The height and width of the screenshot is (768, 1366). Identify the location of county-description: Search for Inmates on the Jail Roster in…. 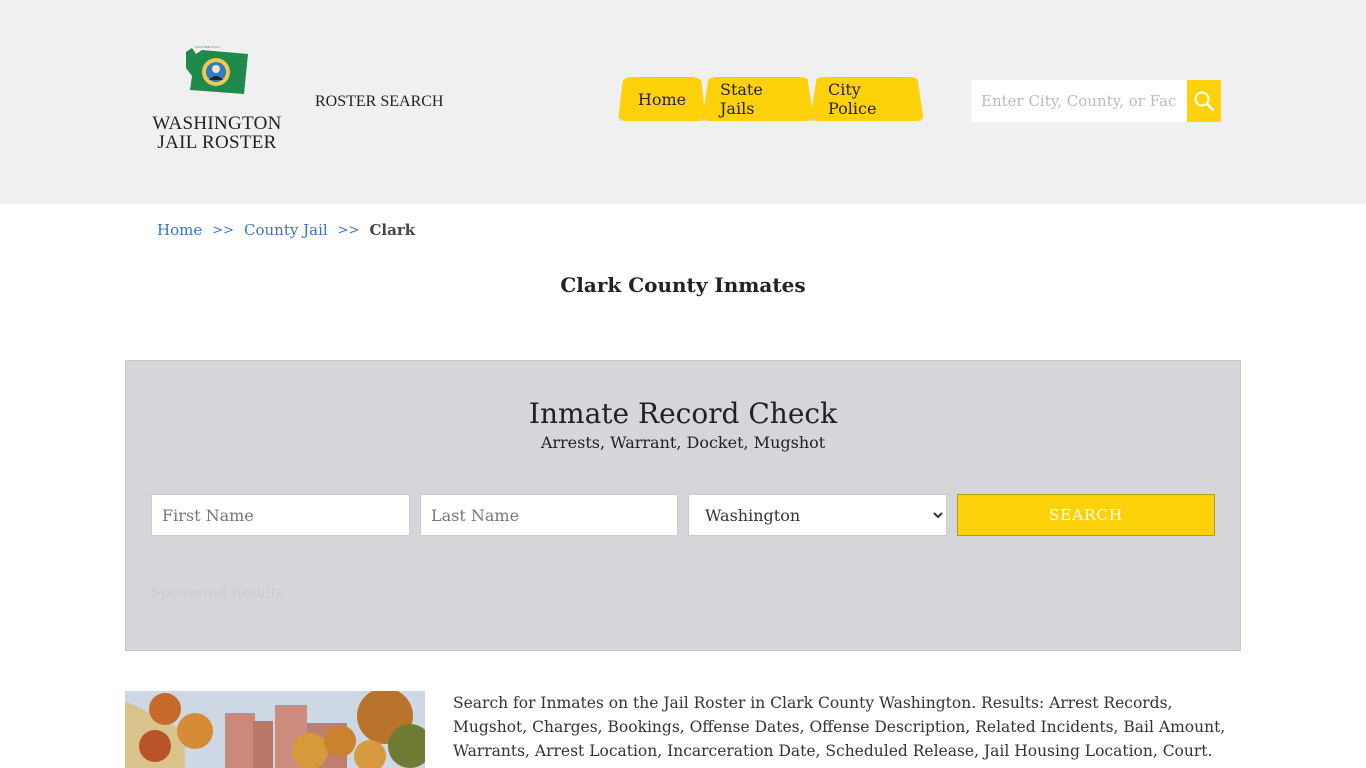
(839, 727).